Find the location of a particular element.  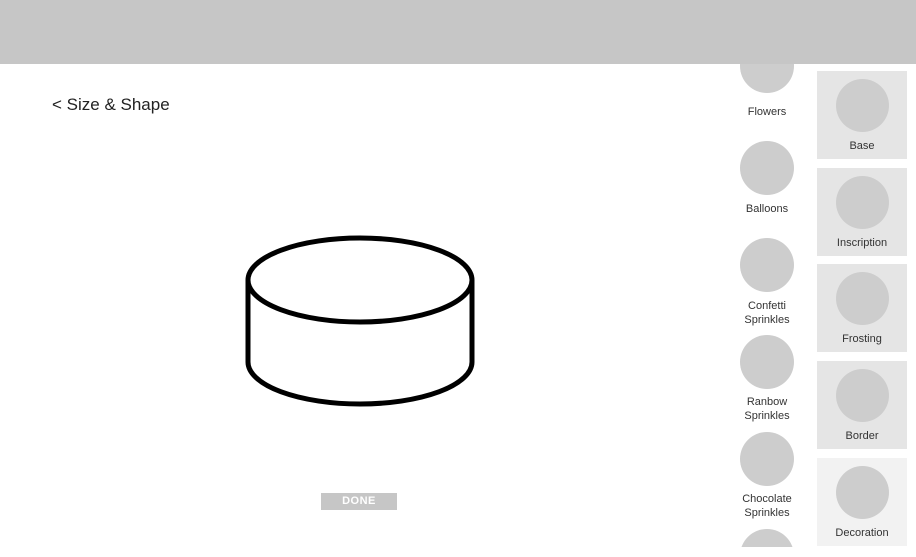

category-inscription: Inscription is located at coordinates (862, 212).